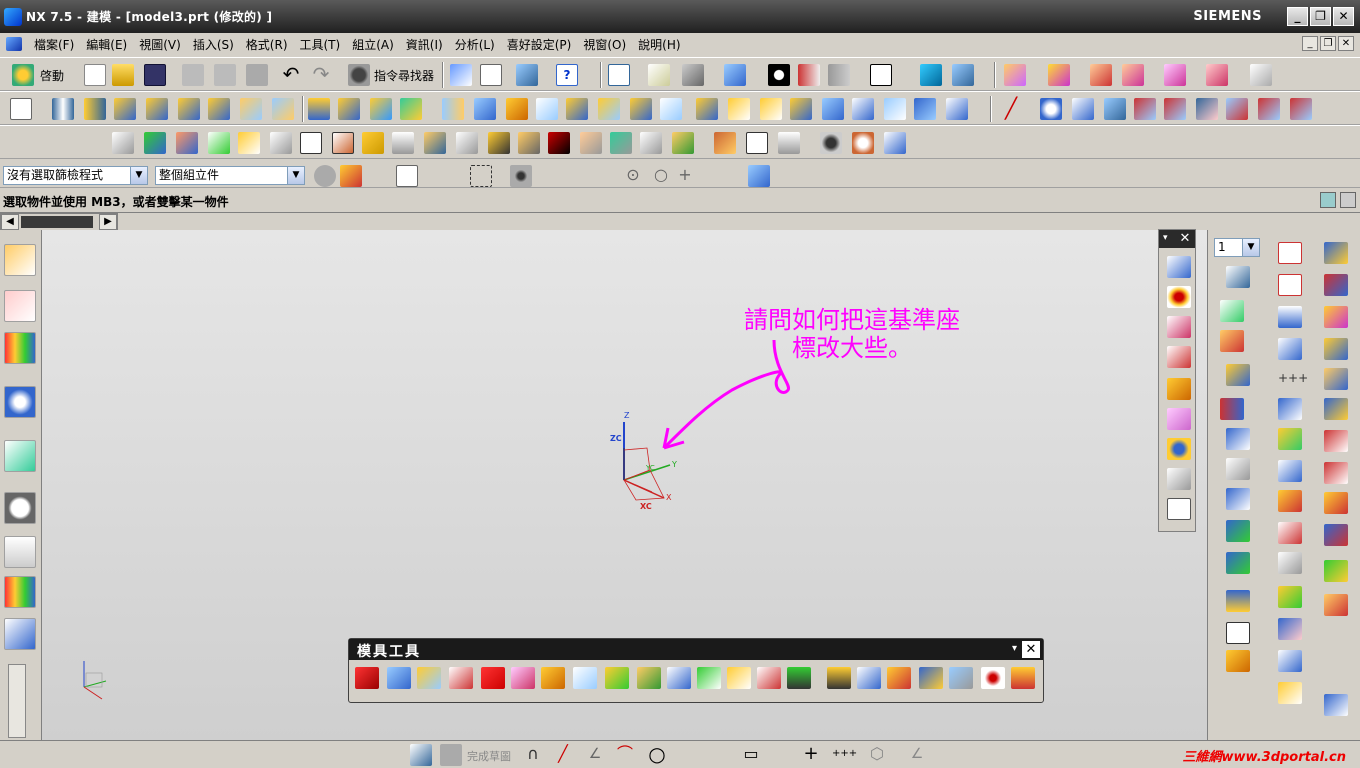 The width and height of the screenshot is (1360, 768). What do you see at coordinates (931, 75) in the screenshot?
I see `section-icon` at bounding box center [931, 75].